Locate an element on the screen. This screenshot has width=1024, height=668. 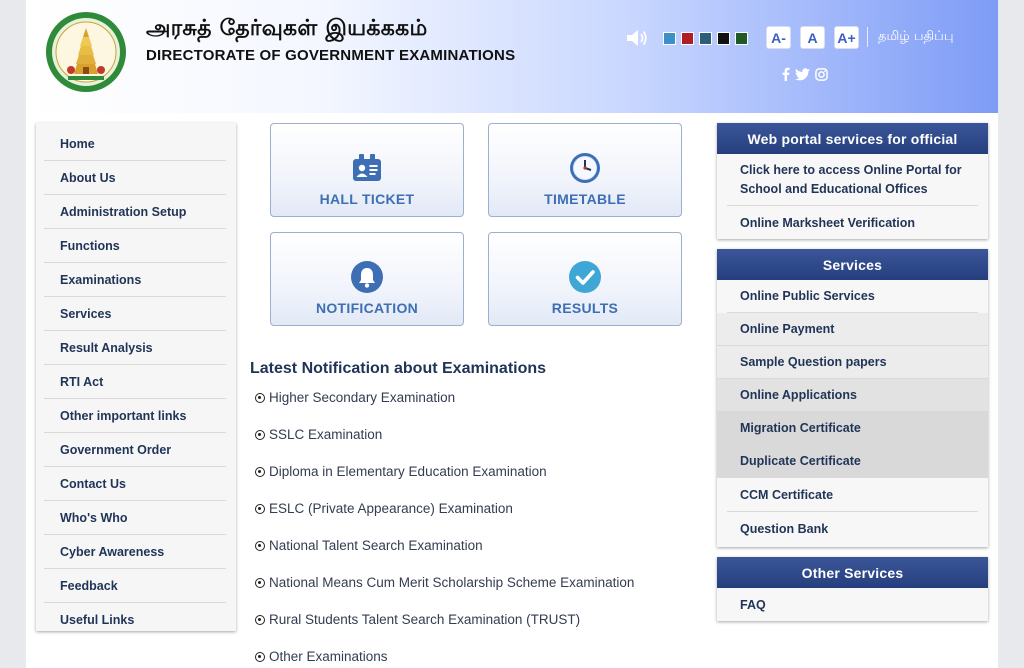
clock-icon is located at coordinates (585, 168).